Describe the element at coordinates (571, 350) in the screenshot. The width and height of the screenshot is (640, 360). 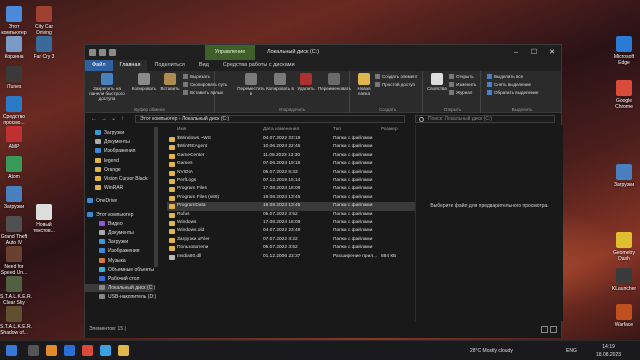
I see `language-indicator: ENG` at that location.